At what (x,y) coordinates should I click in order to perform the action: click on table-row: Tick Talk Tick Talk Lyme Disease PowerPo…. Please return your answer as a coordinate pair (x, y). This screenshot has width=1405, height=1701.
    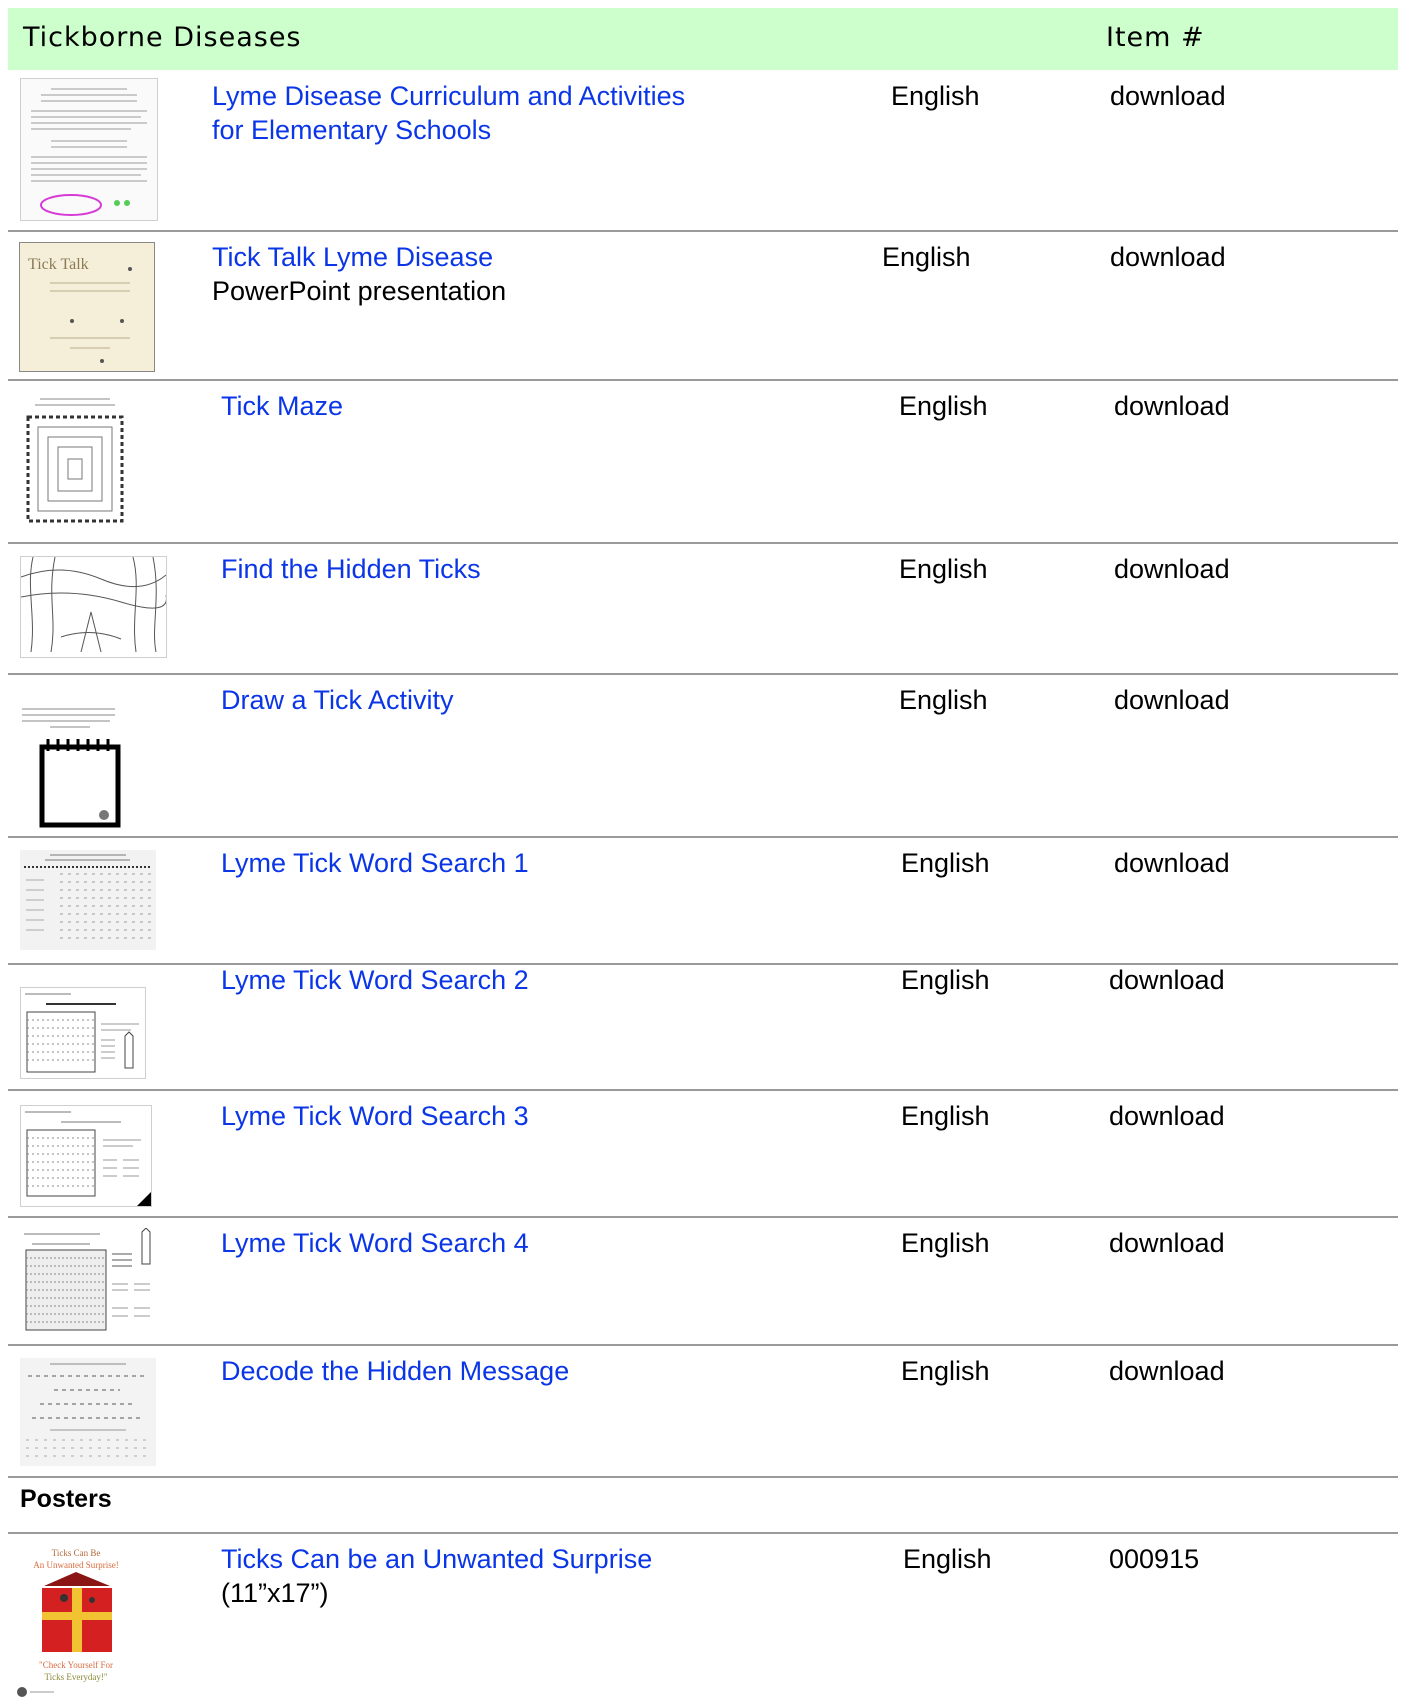
    Looking at the image, I should click on (703, 306).